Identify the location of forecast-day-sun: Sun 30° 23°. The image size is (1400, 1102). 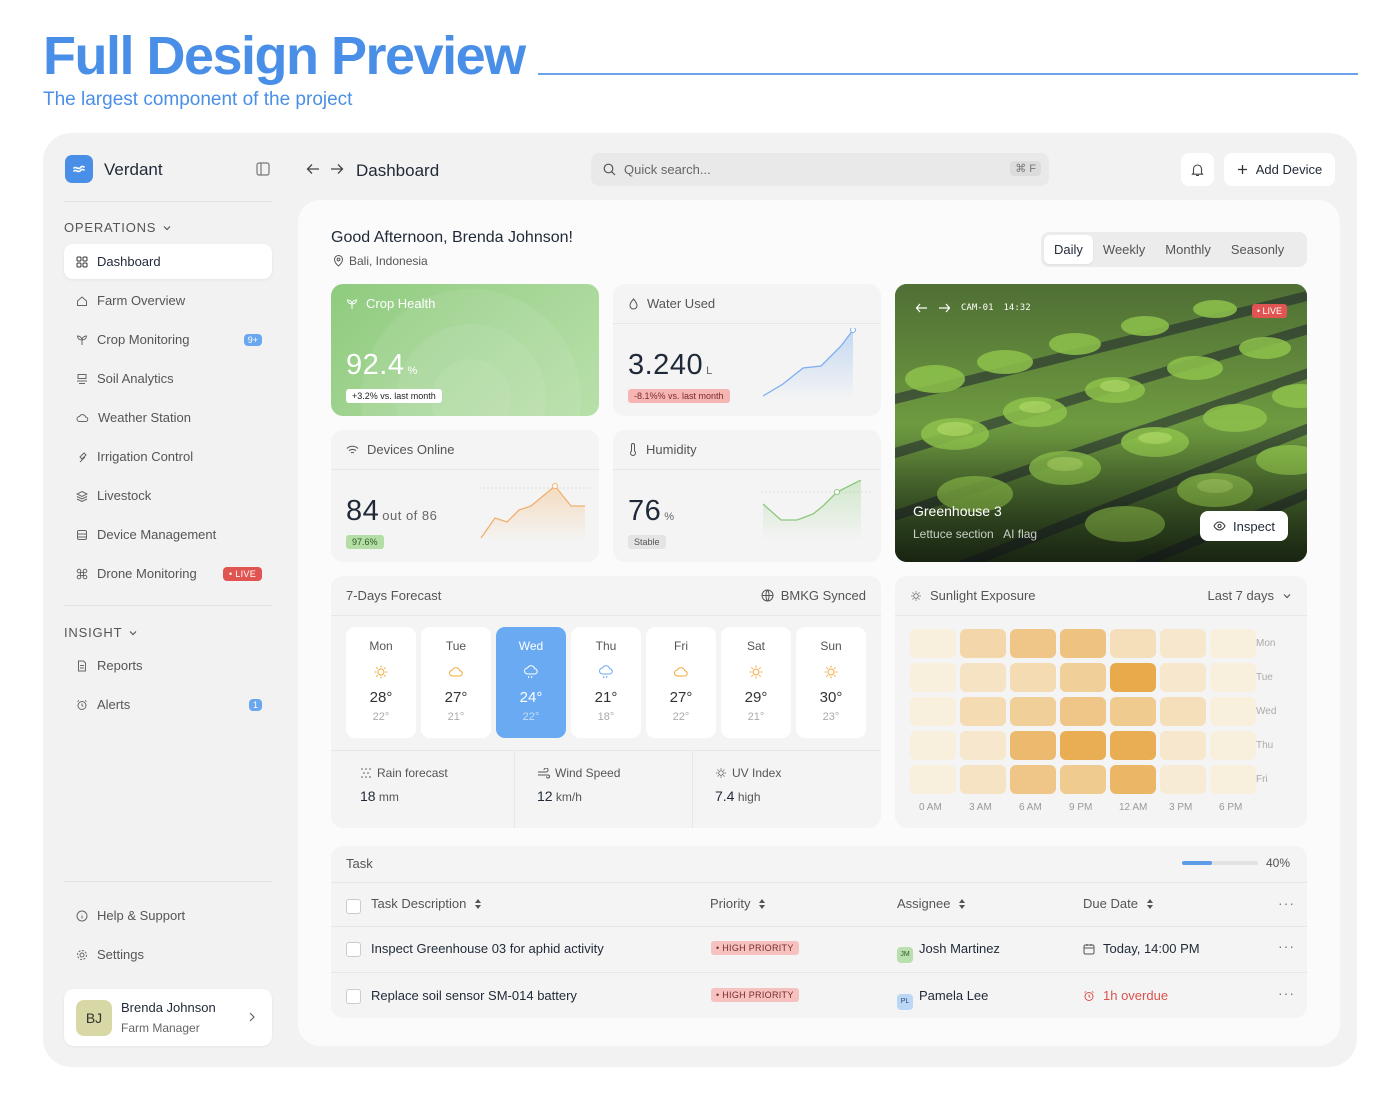
(831, 682).